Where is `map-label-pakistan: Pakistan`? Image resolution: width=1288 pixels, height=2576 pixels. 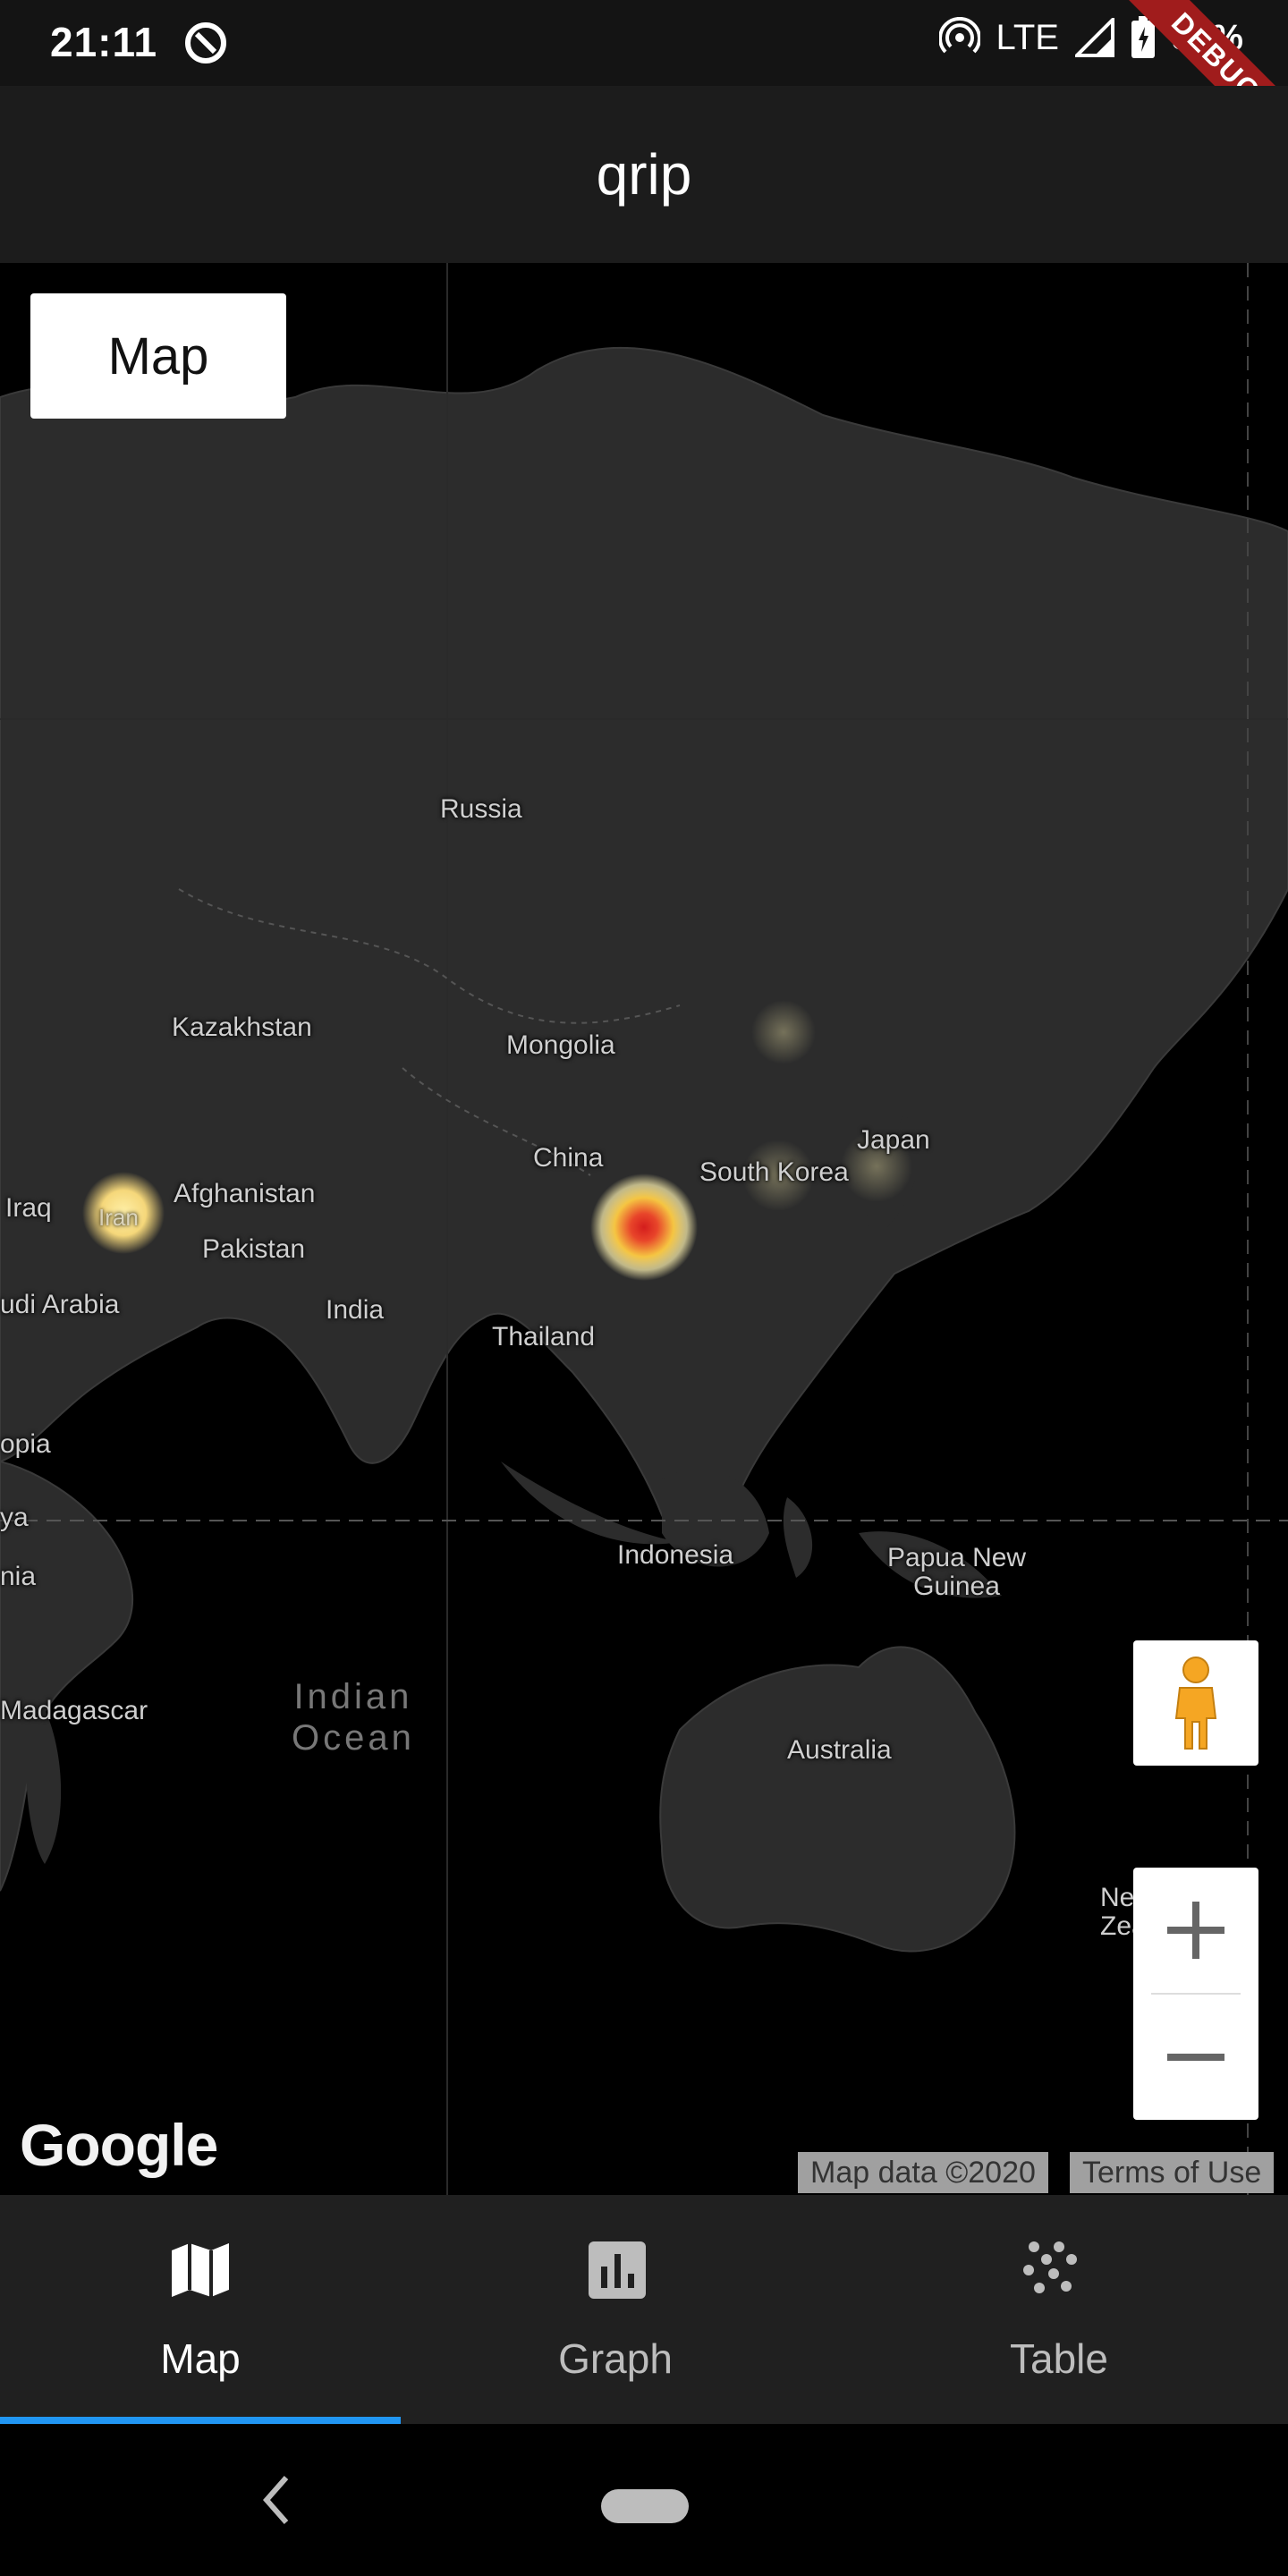 map-label-pakistan: Pakistan is located at coordinates (254, 1249).